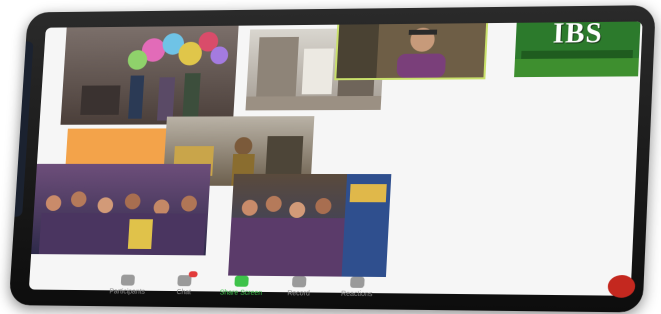  I want to click on record-button: Record, so click(298, 287).